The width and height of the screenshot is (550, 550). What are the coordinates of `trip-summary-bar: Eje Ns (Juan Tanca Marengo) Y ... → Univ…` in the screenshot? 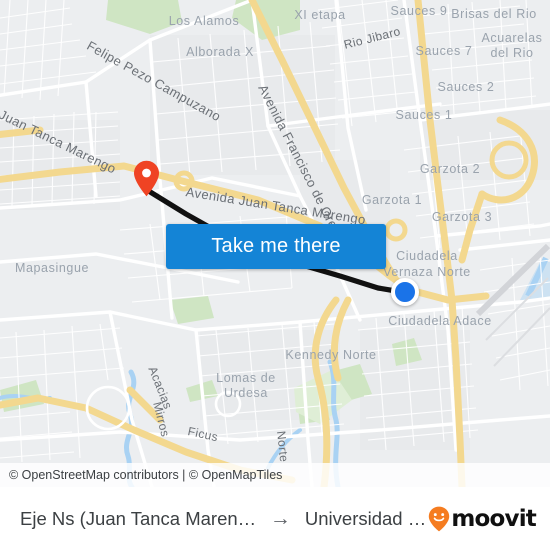 It's located at (275, 518).